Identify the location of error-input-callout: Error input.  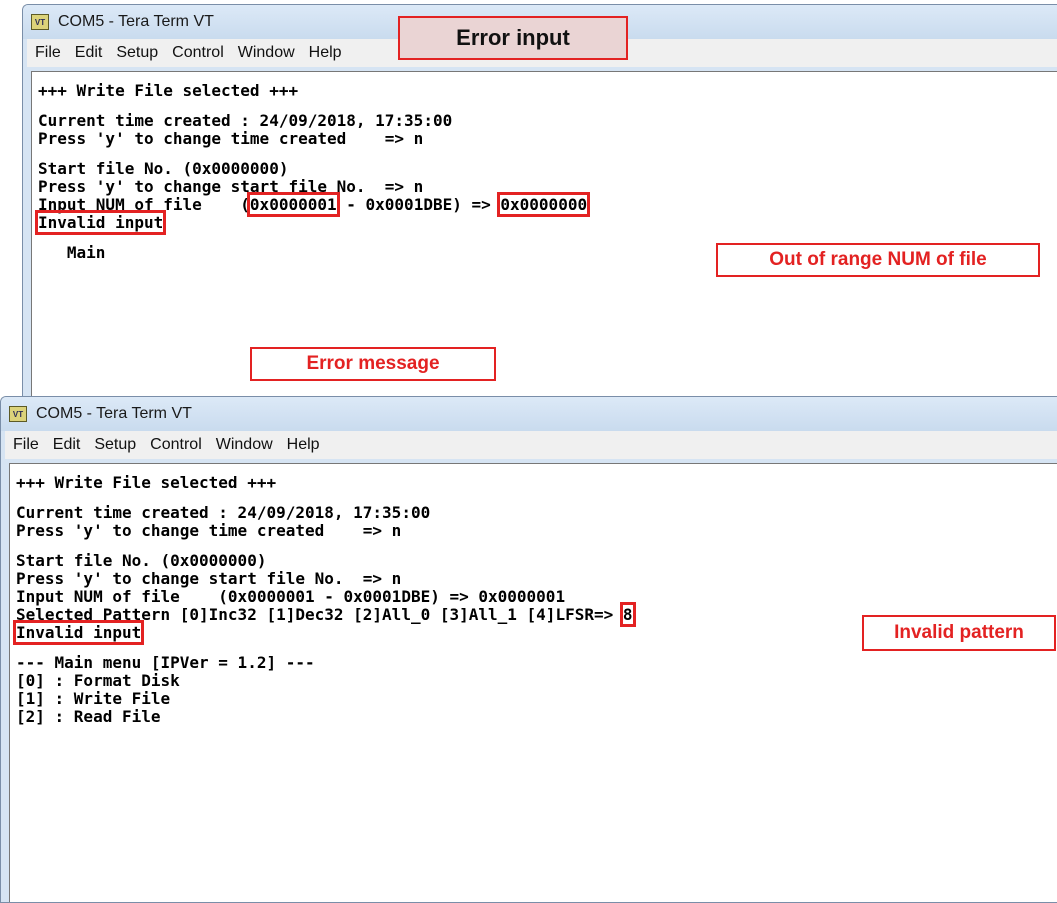
(513, 38).